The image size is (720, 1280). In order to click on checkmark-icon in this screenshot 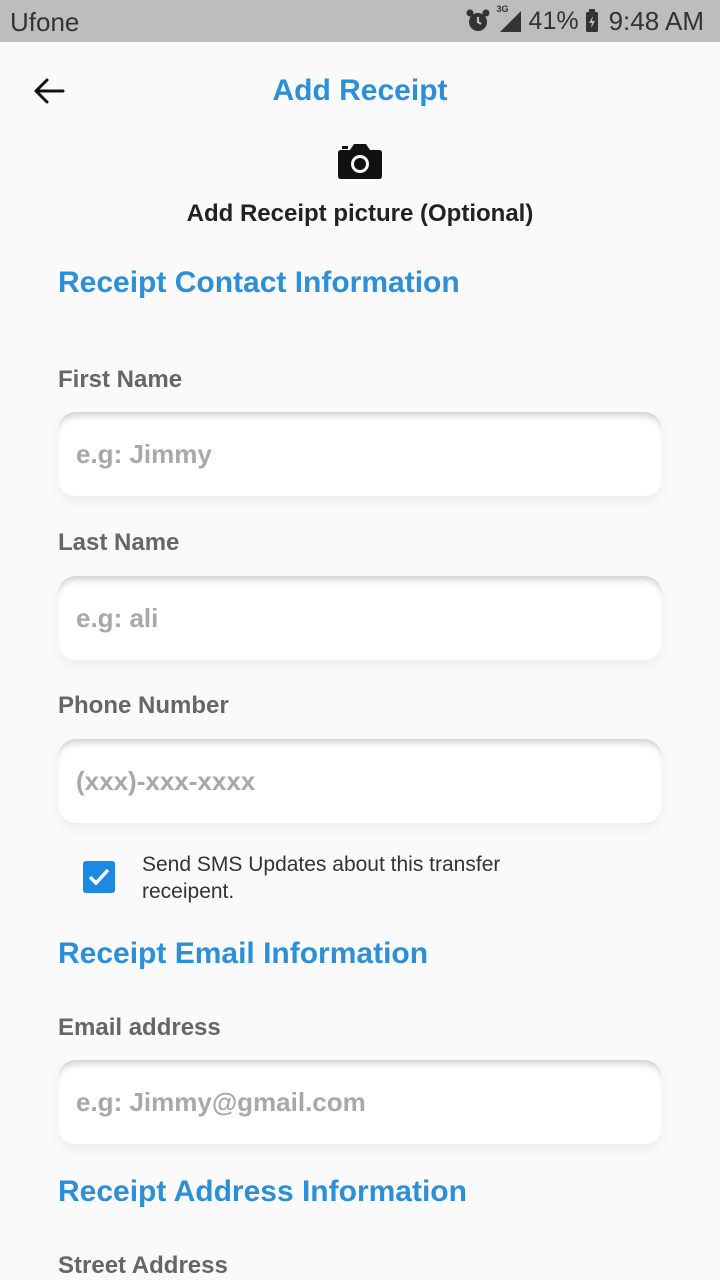, I will do `click(99, 877)`.